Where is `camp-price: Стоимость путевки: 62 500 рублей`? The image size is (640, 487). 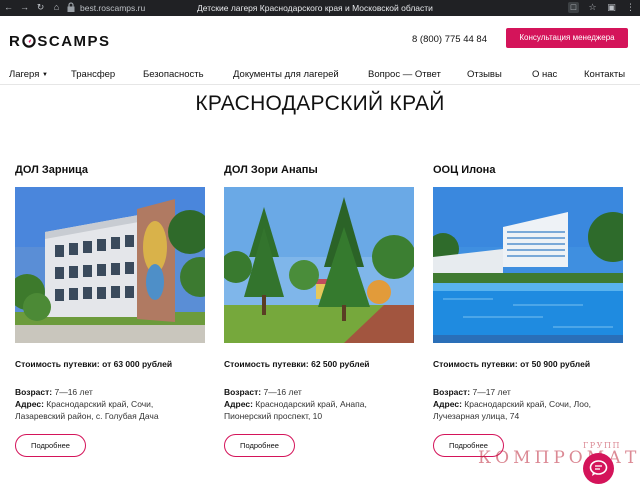 camp-price: Стоимость путевки: 62 500 рублей is located at coordinates (297, 364).